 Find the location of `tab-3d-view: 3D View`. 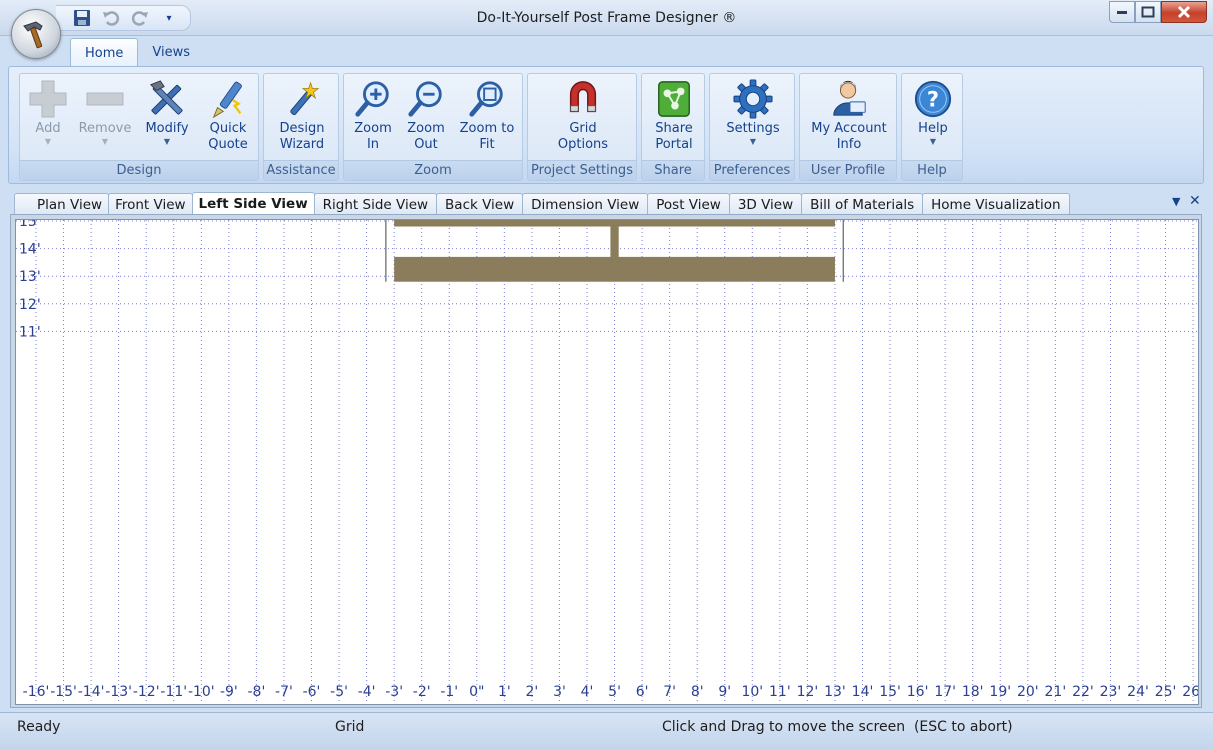

tab-3d-view: 3D View is located at coordinates (765, 204).